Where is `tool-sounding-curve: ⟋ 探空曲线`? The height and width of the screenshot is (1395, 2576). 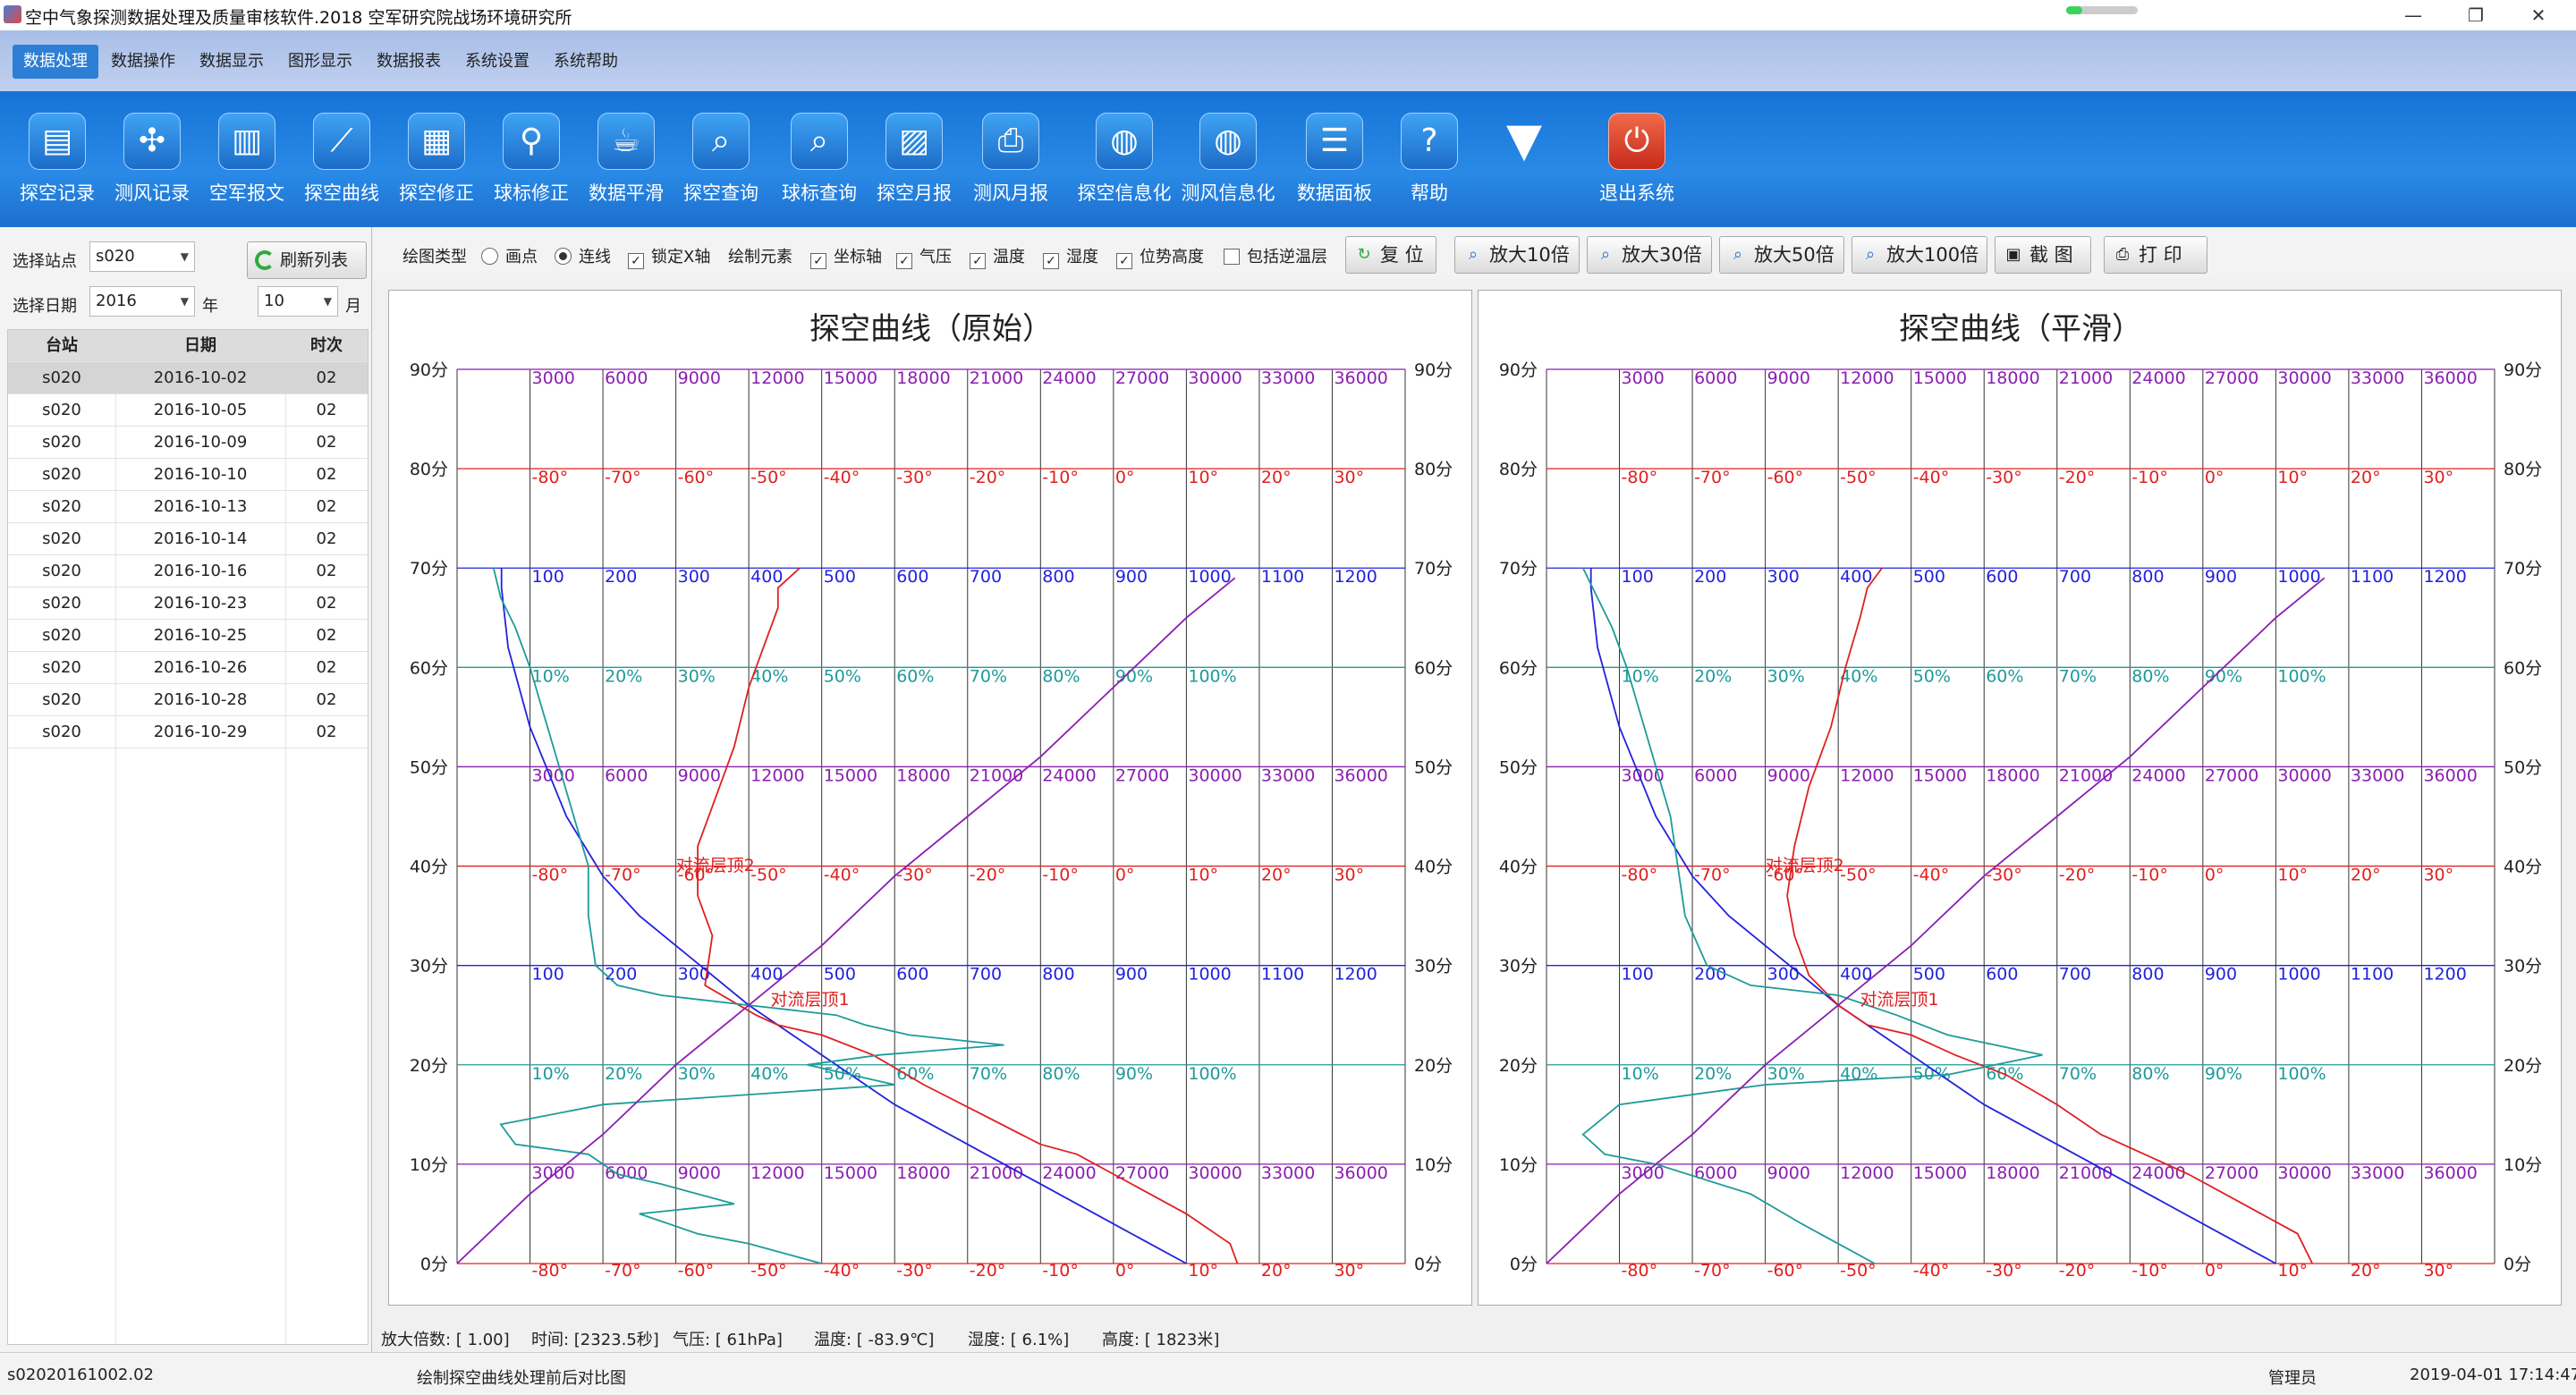 tool-sounding-curve: ⟋ 探空曲线 is located at coordinates (342, 165).